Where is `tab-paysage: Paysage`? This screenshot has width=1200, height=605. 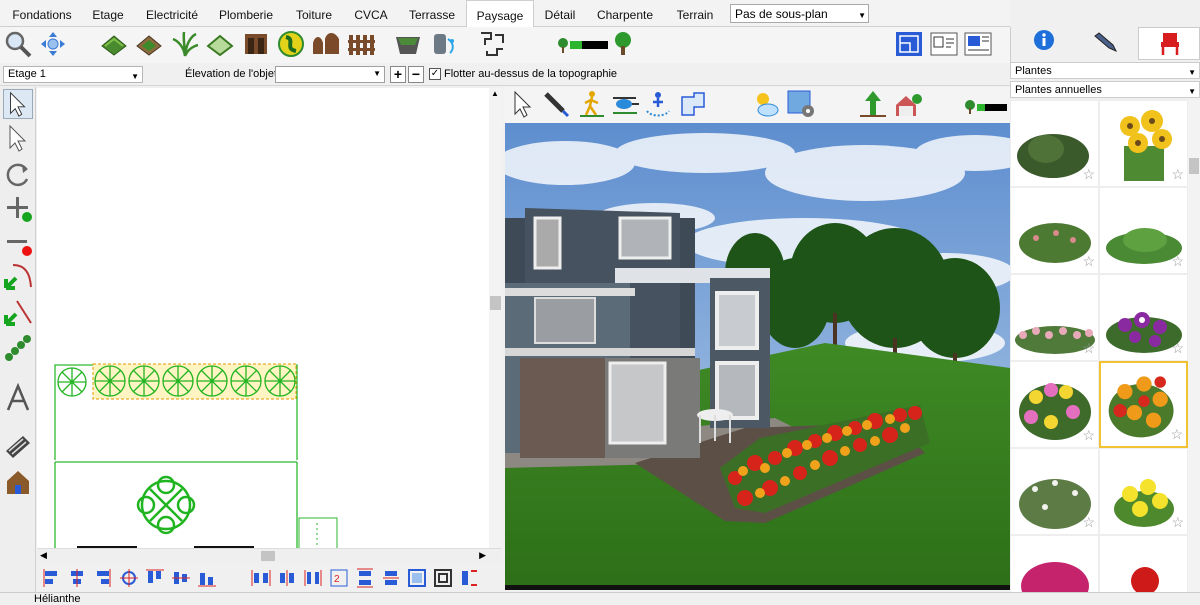 tab-paysage: Paysage is located at coordinates (500, 14).